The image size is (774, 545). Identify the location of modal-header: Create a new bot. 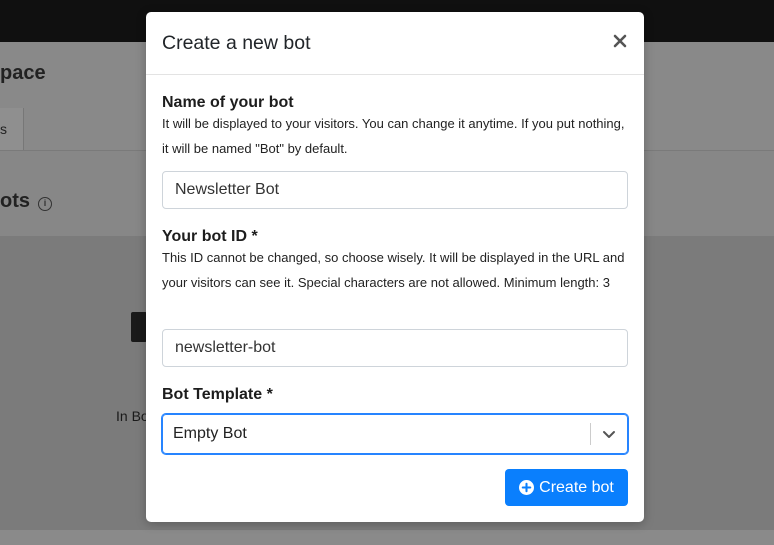
(395, 43).